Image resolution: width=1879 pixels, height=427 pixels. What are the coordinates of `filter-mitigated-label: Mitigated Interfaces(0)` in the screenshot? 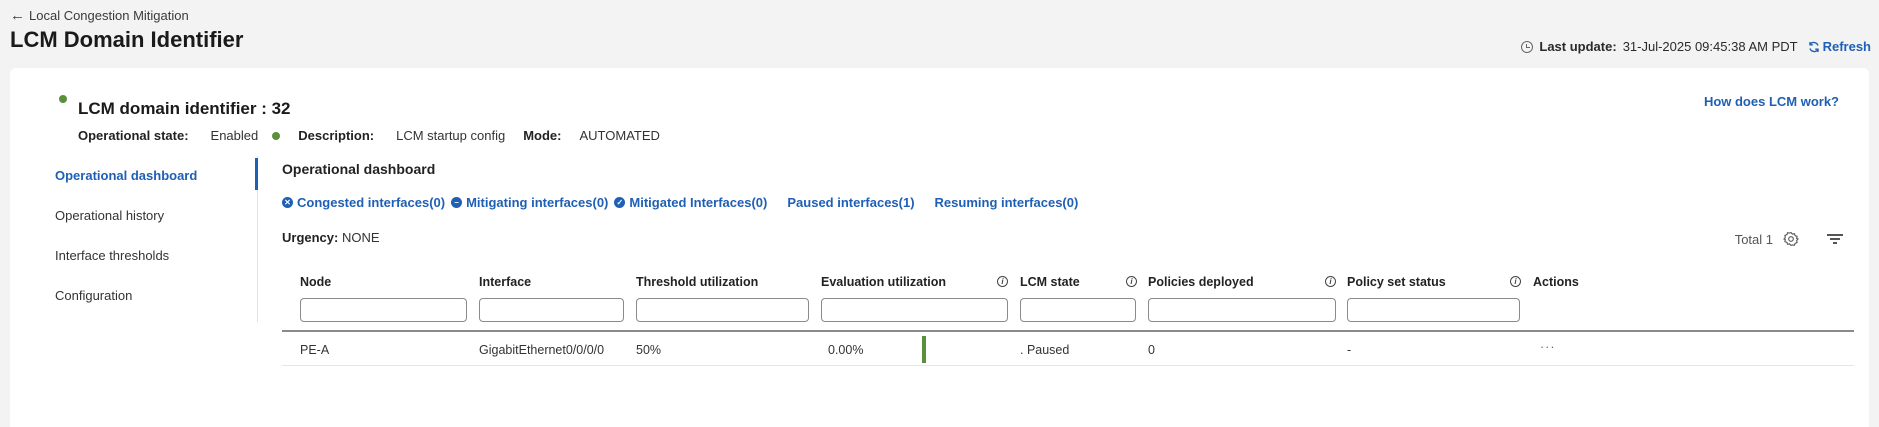 It's located at (698, 202).